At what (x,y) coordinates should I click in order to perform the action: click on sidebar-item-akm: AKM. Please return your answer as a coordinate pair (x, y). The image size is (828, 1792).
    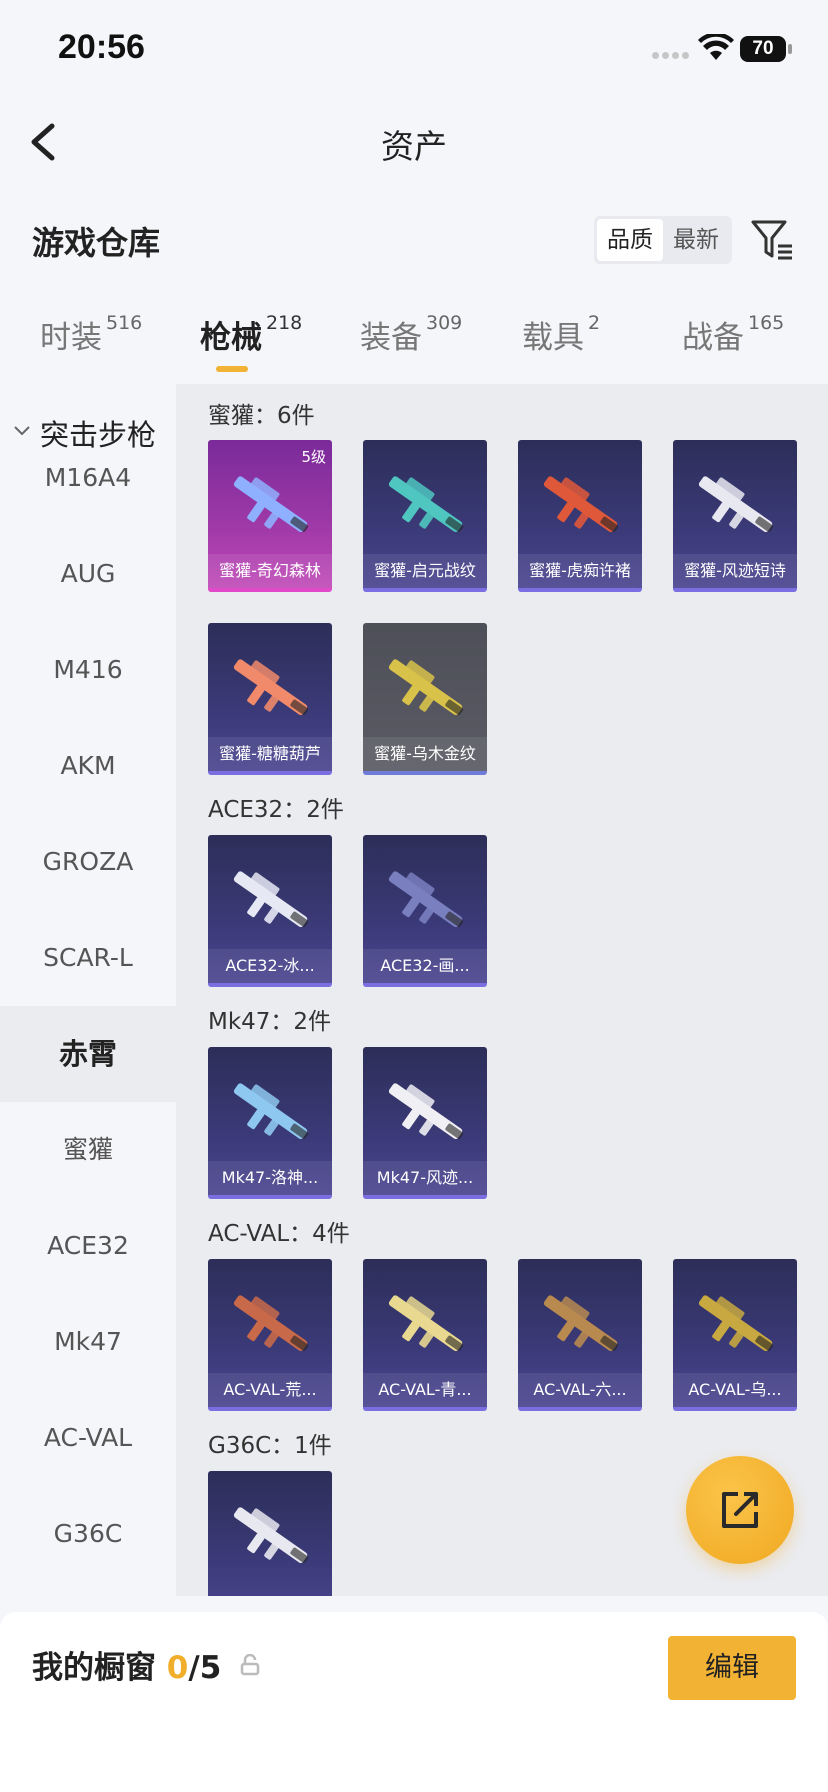
    Looking at the image, I should click on (88, 766).